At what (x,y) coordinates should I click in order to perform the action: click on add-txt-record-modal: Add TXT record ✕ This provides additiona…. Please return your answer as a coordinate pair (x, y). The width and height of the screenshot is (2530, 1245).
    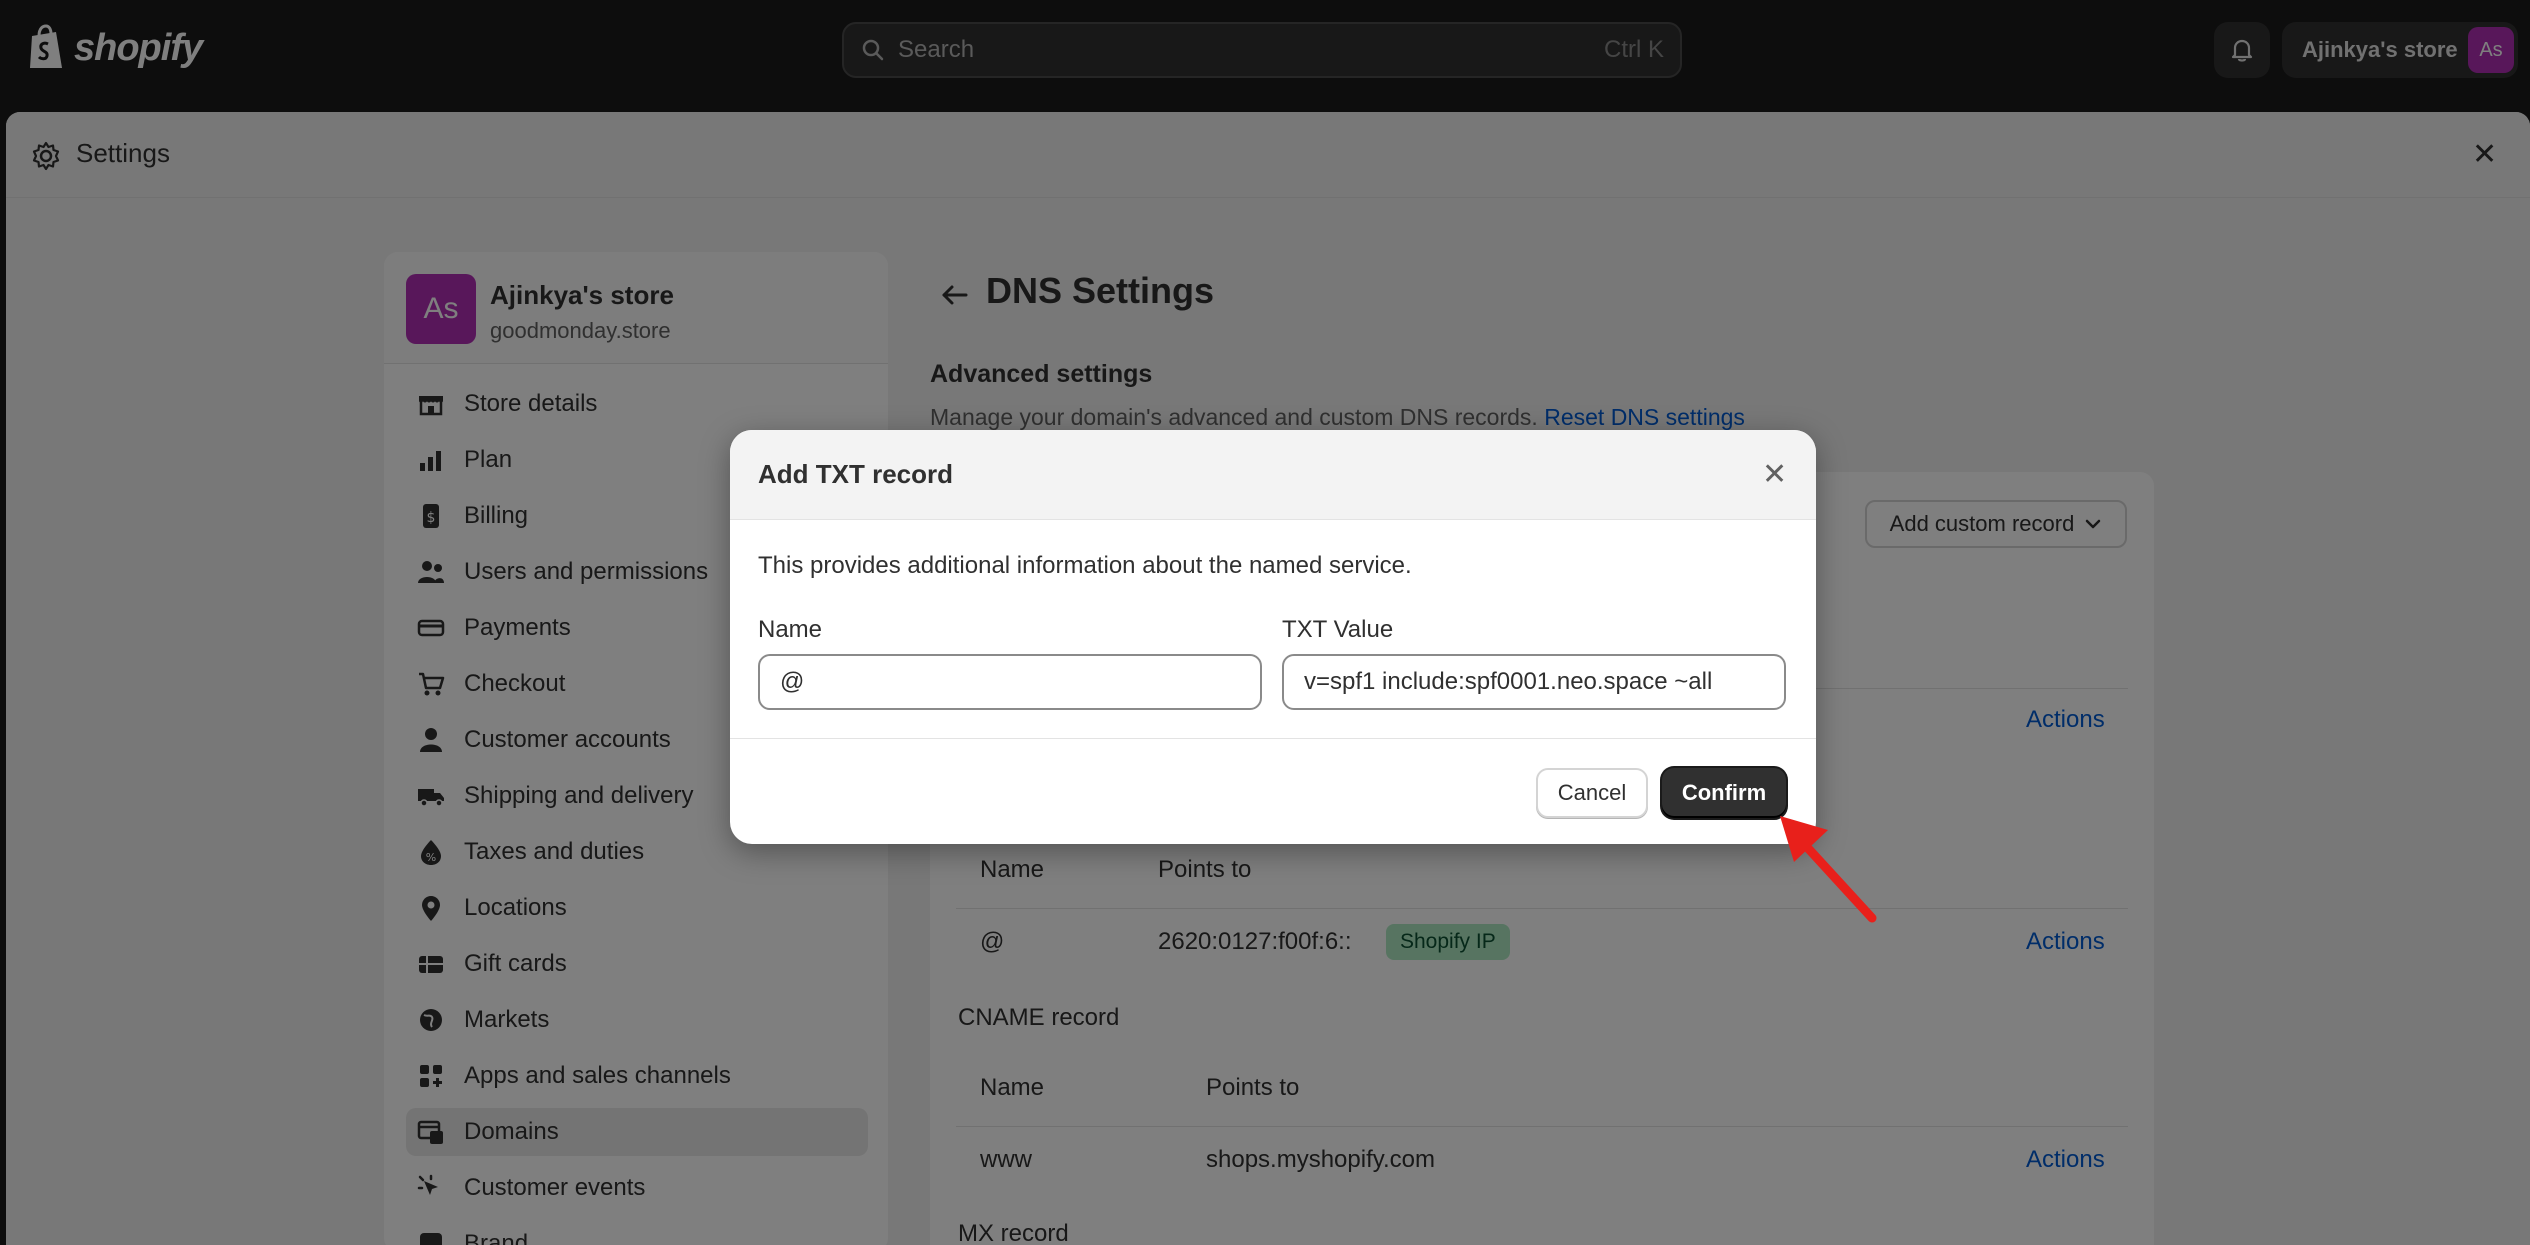
    Looking at the image, I should click on (1273, 637).